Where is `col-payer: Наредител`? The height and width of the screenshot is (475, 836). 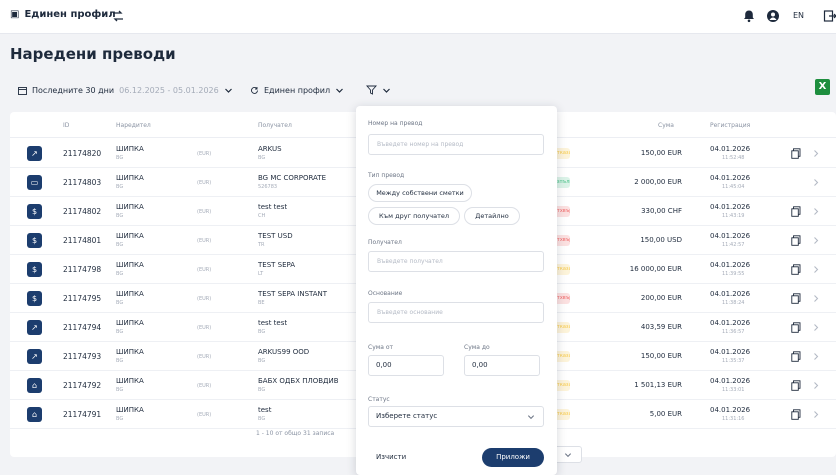 col-payer: Наредител is located at coordinates (133, 125).